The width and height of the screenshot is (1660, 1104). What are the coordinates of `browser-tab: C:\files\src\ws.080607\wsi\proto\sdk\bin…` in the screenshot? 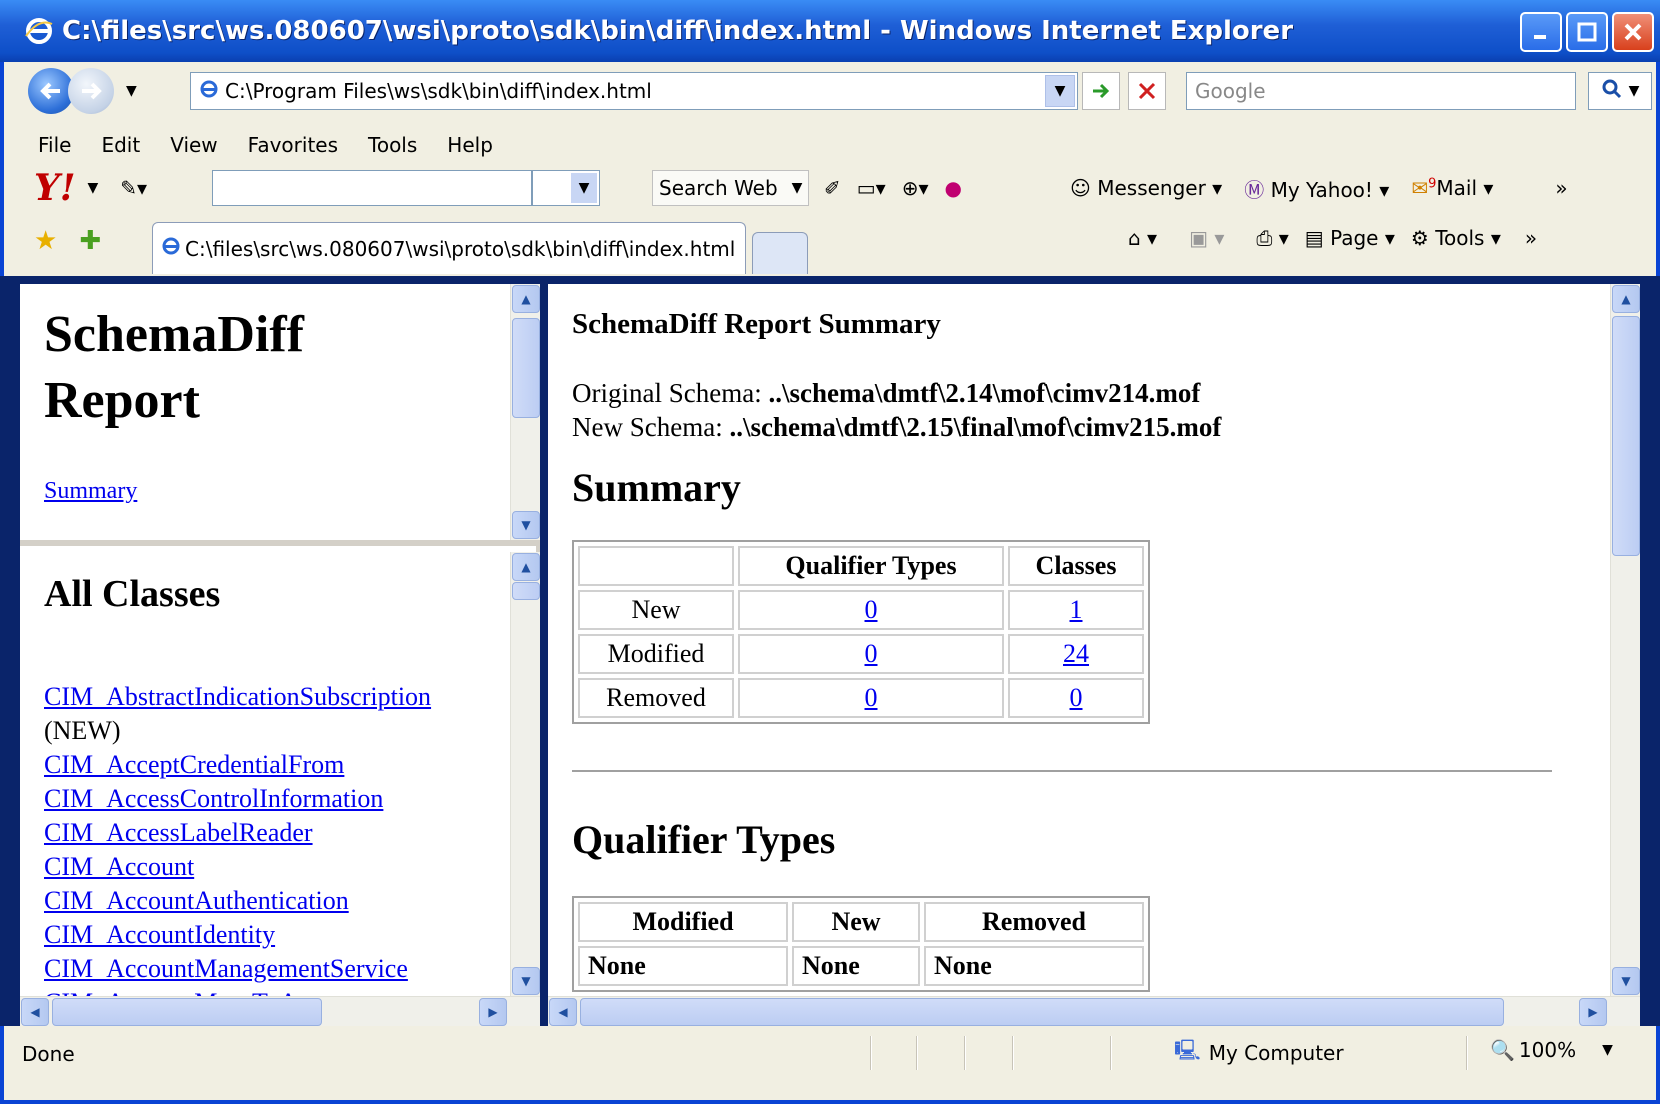 It's located at (449, 248).